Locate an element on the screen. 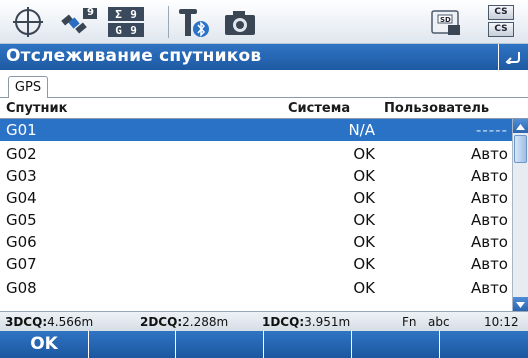  tab-strip: GPS is located at coordinates (264, 84).